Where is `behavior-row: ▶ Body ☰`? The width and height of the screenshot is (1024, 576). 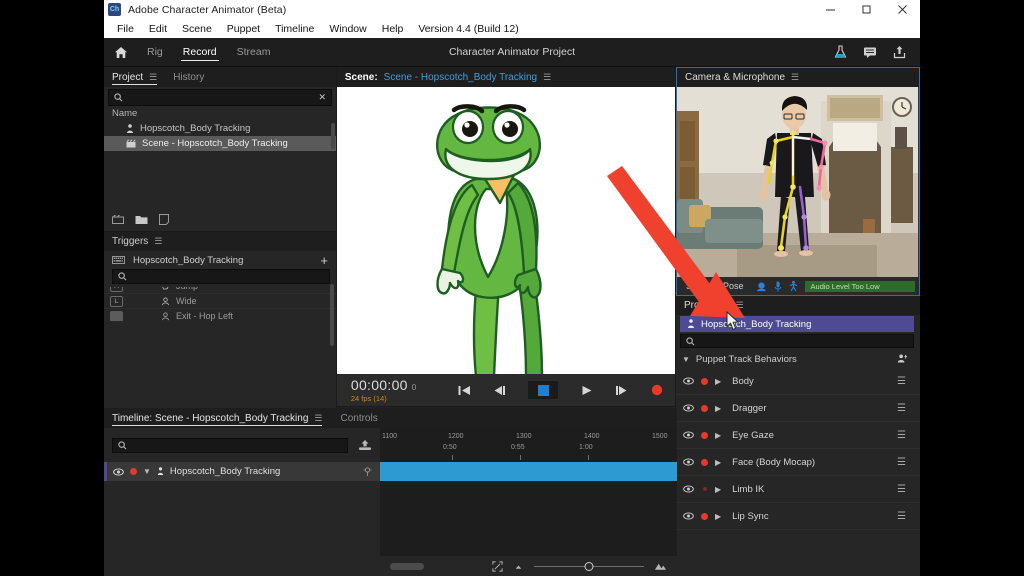
behavior-row: ▶ Body ☰ is located at coordinates (798, 381).